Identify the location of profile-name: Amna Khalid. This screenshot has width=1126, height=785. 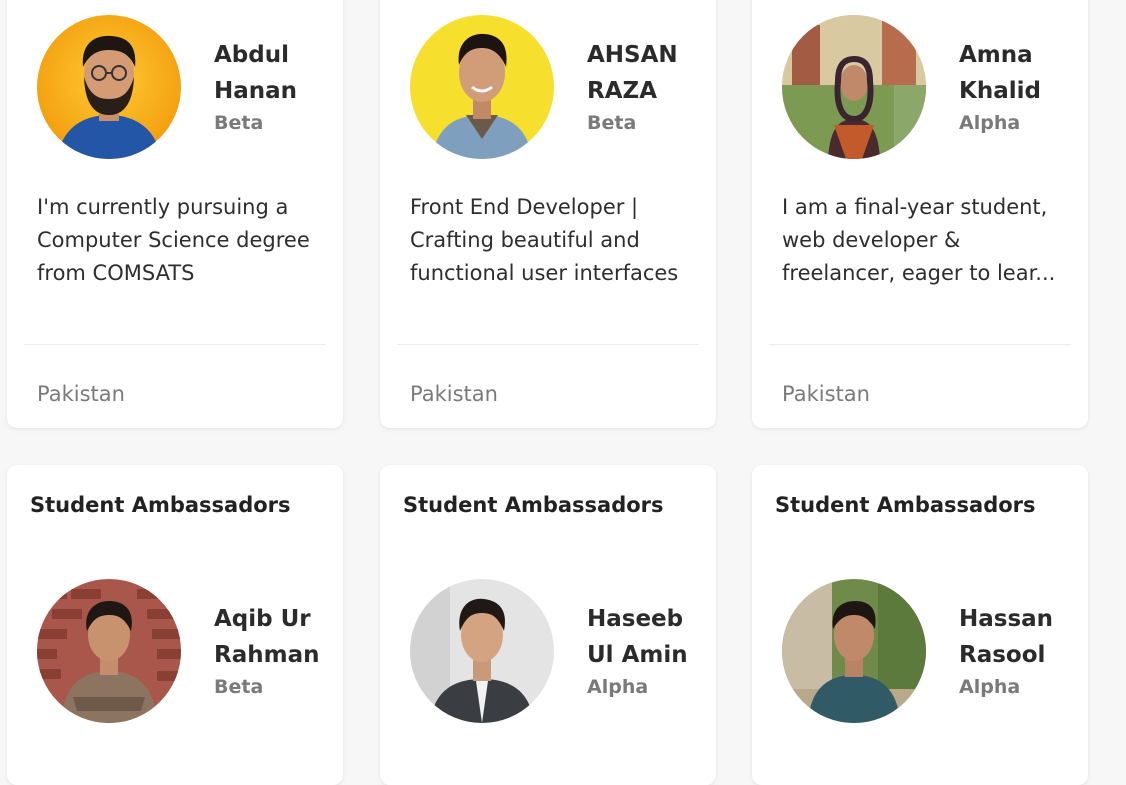
(1000, 73).